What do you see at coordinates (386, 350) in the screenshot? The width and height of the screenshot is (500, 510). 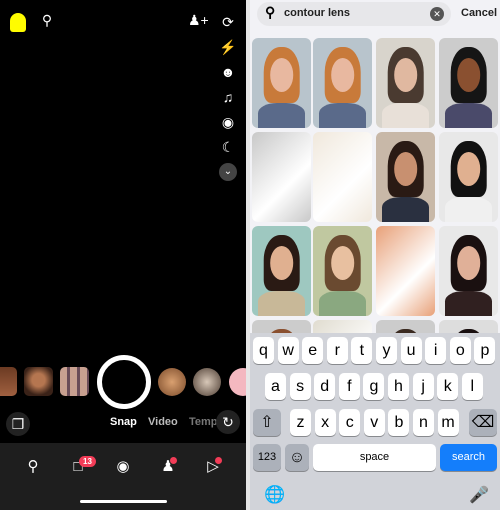 I see `key-y: y` at bounding box center [386, 350].